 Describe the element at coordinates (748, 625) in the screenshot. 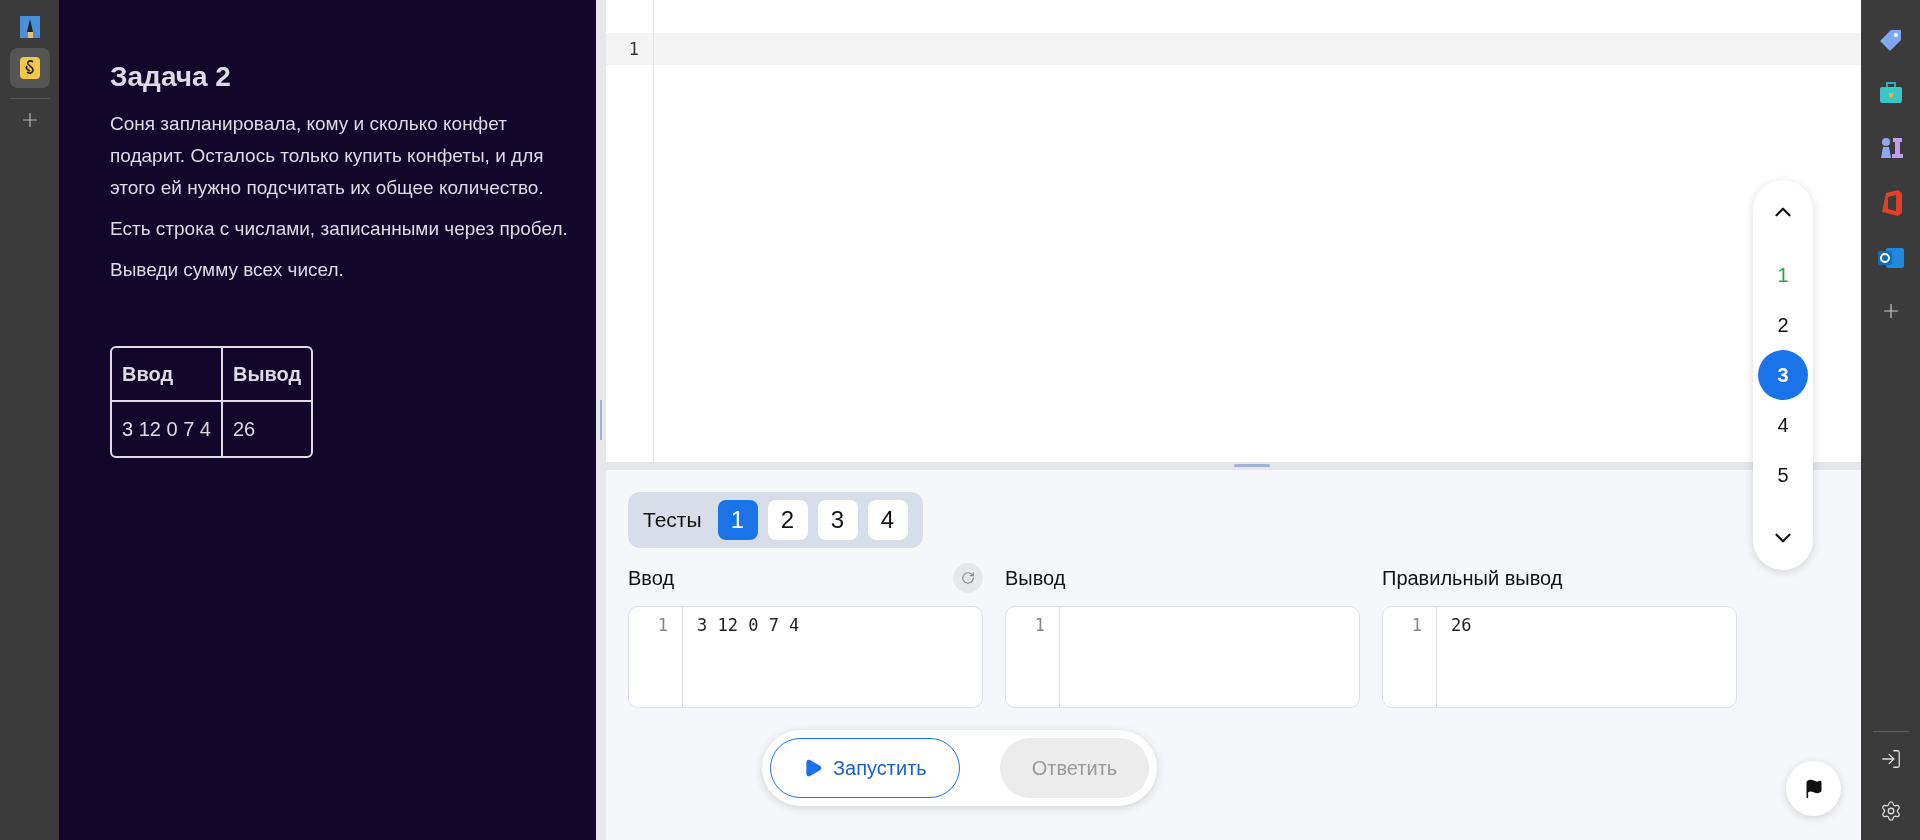

I see `code-text: 3 12 0 7 4` at that location.